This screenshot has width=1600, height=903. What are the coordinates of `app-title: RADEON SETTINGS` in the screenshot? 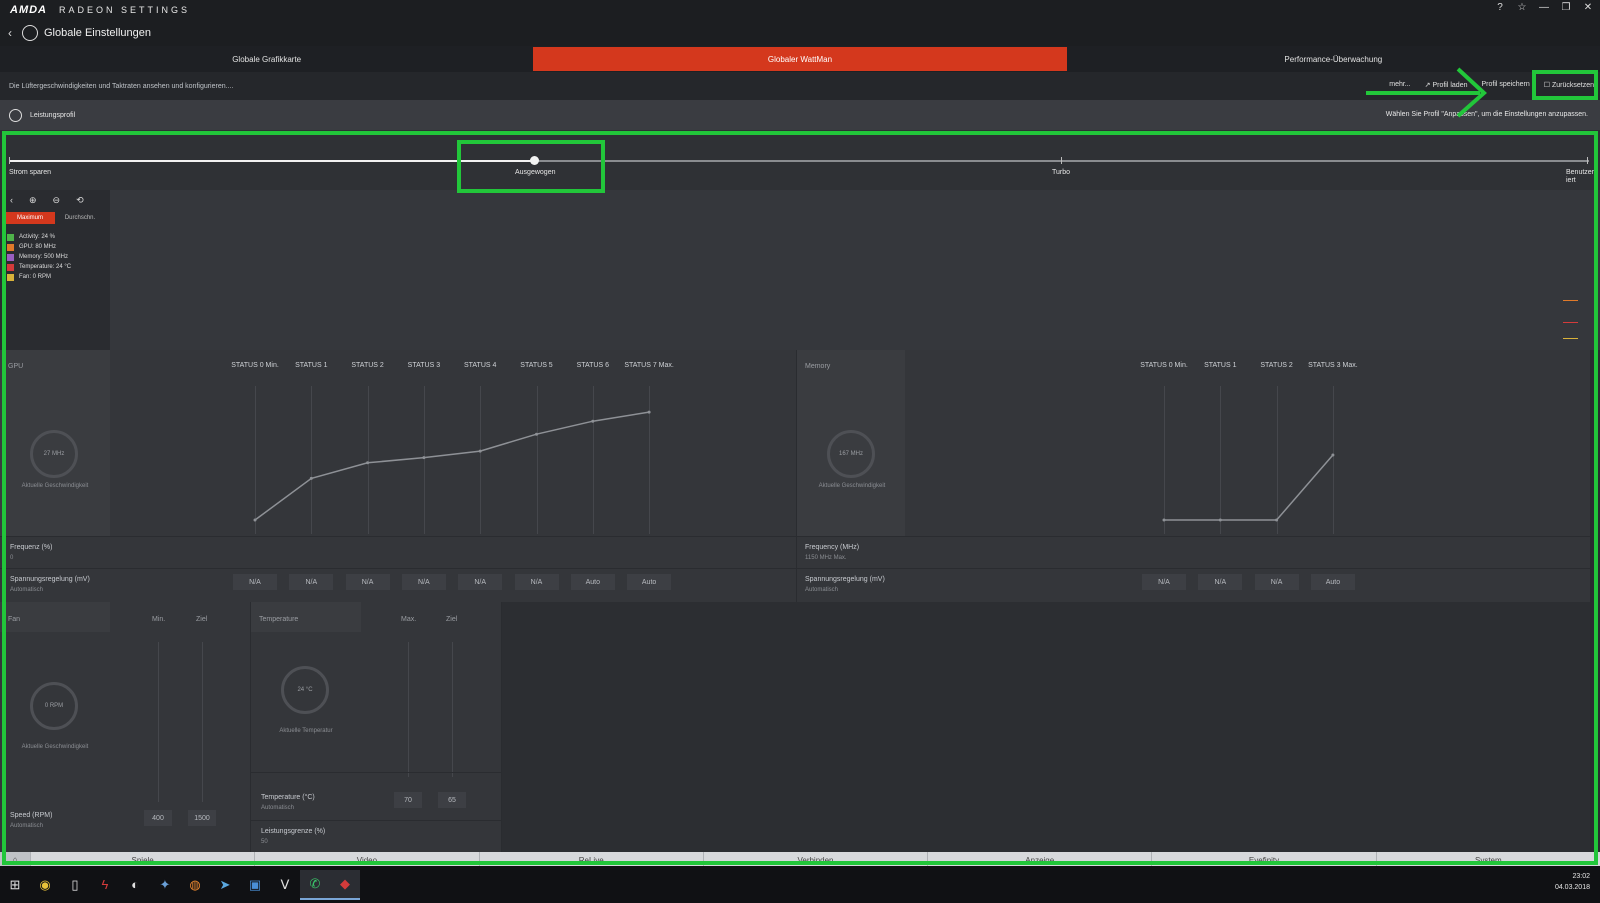 It's located at (125, 10).